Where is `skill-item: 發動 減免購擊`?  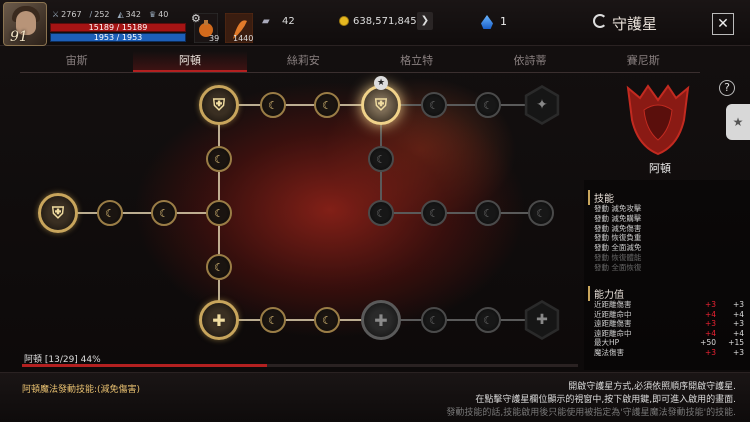
skill-item: 發動 減免購擊 is located at coordinates (618, 218).